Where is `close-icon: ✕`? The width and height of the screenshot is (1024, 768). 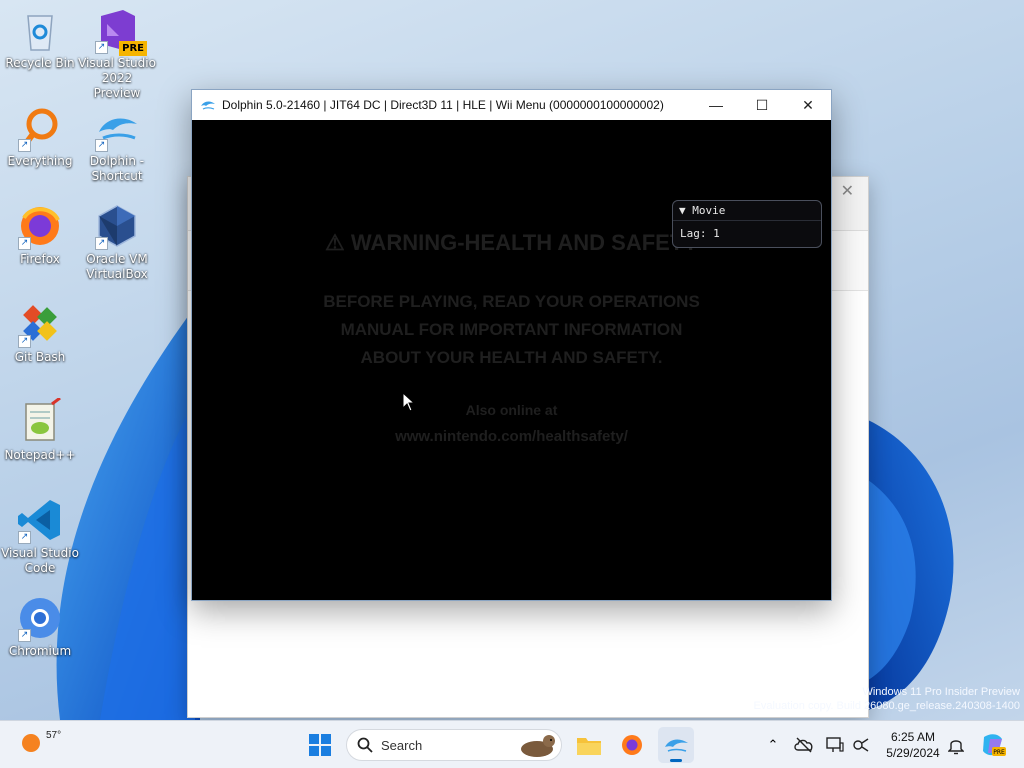
close-icon: ✕ is located at coordinates (847, 190).